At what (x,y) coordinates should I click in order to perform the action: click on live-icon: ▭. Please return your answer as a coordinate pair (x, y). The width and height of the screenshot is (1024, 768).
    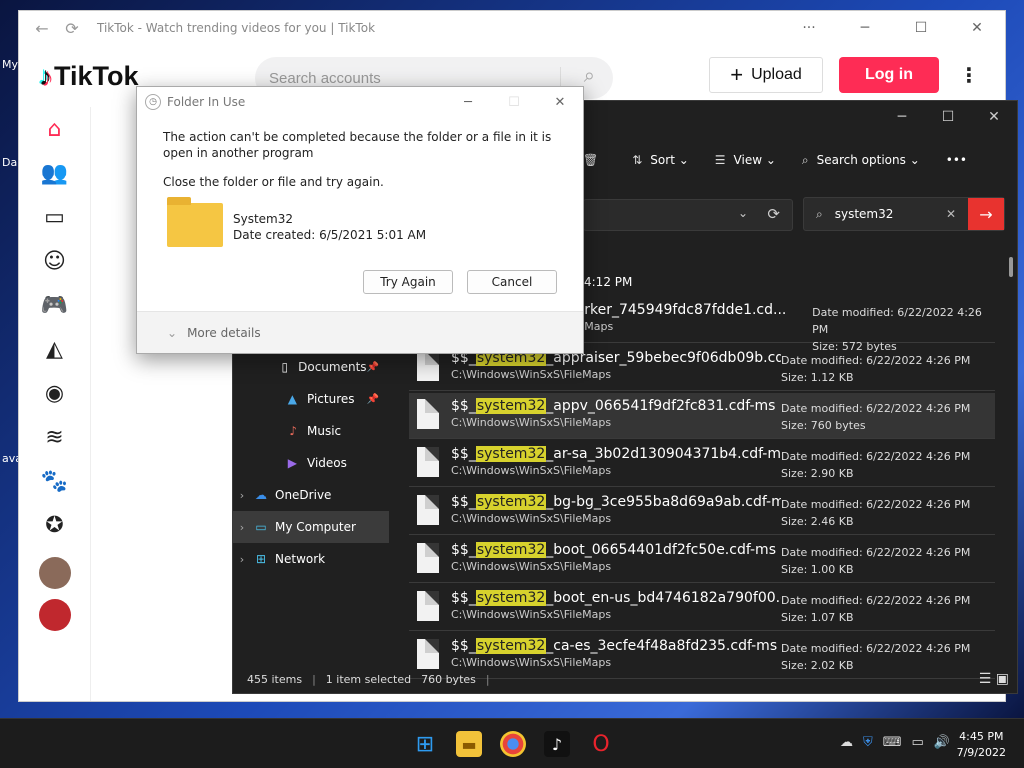
    Looking at the image, I should click on (54, 217).